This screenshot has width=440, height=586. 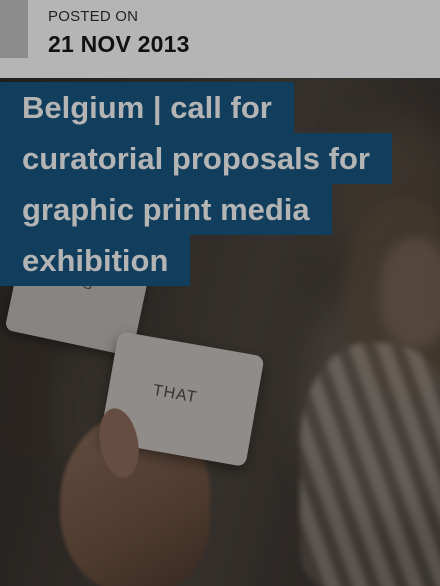 I want to click on post-title-line: exhibition, so click(x=95, y=260).